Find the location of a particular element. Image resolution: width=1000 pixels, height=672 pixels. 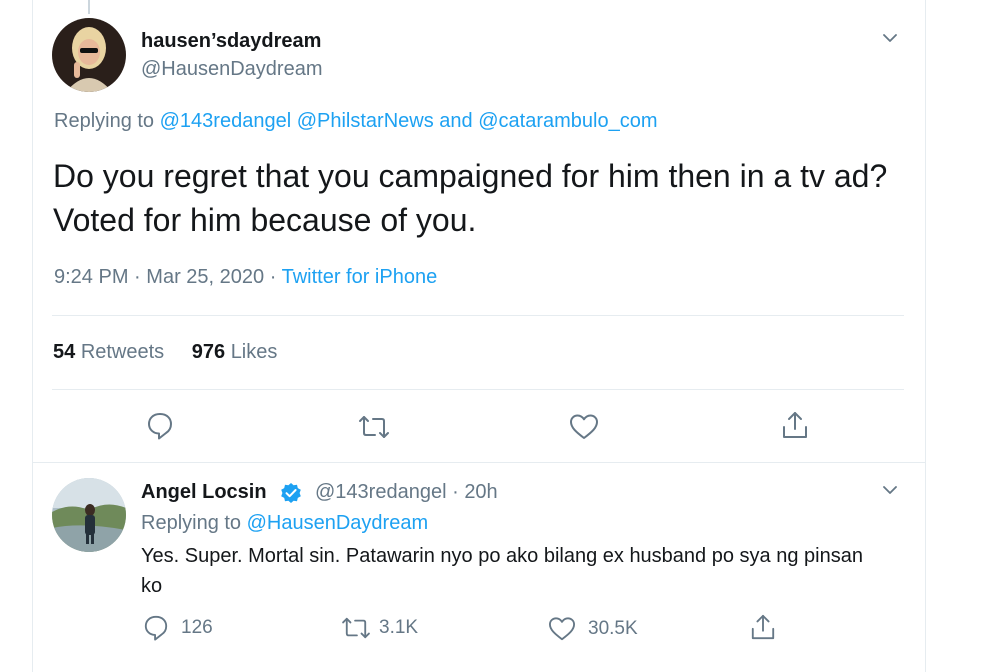

like-button is located at coordinates (584, 427).